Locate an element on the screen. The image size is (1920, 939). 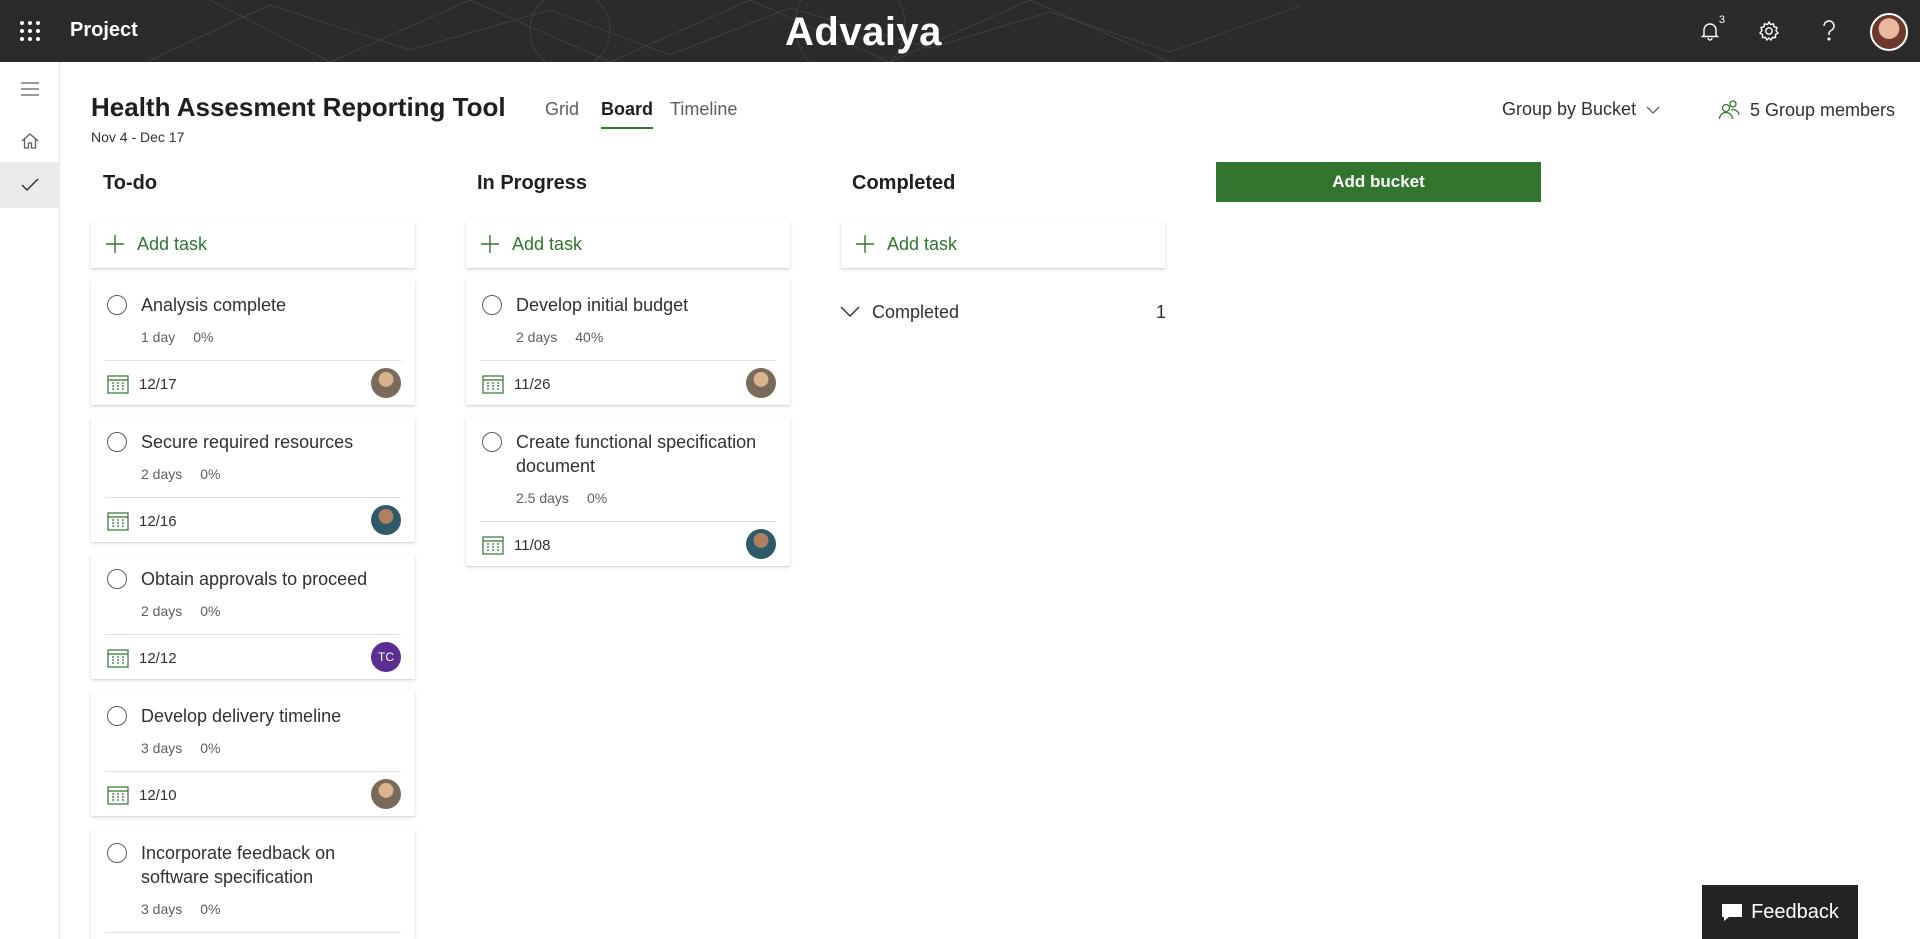
add-task-button-todo: Add task is located at coordinates (253, 244).